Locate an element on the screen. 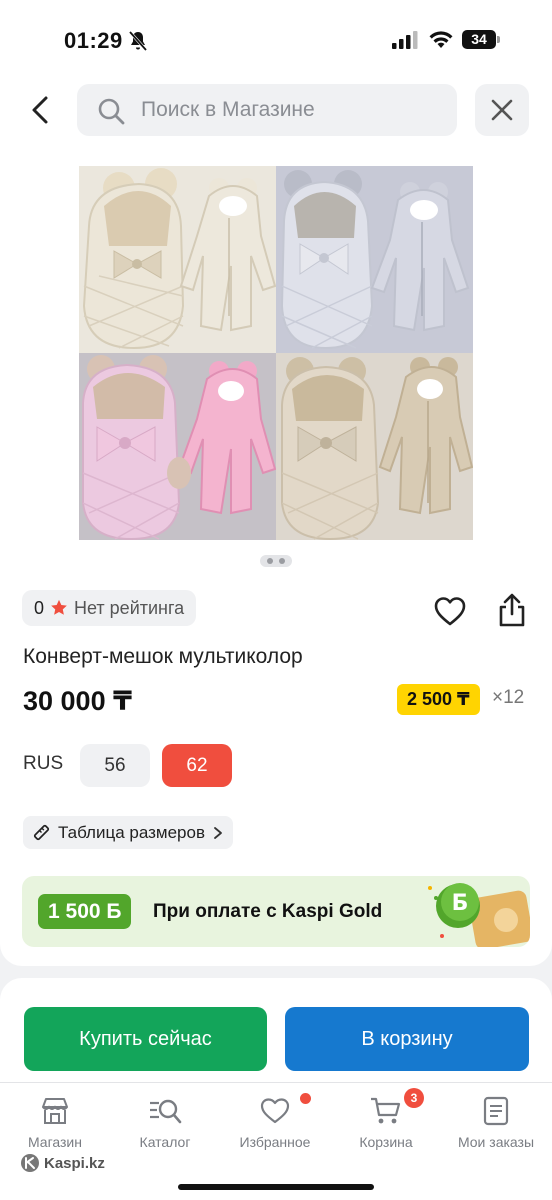  tab-favorites: Избранное is located at coordinates (275, 1124).